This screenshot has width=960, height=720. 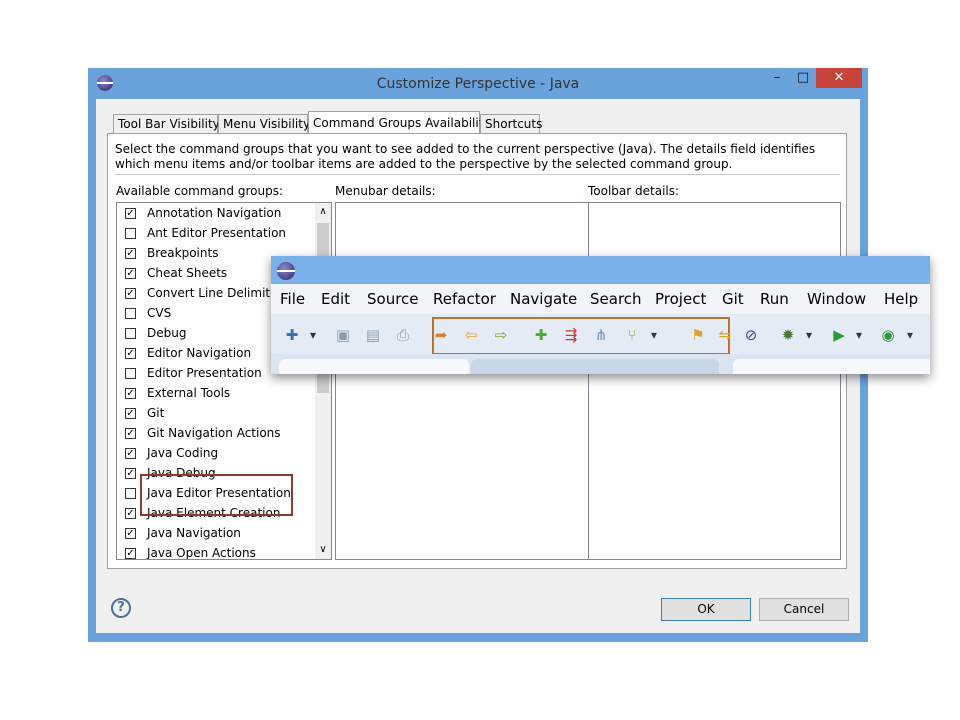 What do you see at coordinates (199, 353) in the screenshot?
I see `command-group-label: Editor Navigation` at bounding box center [199, 353].